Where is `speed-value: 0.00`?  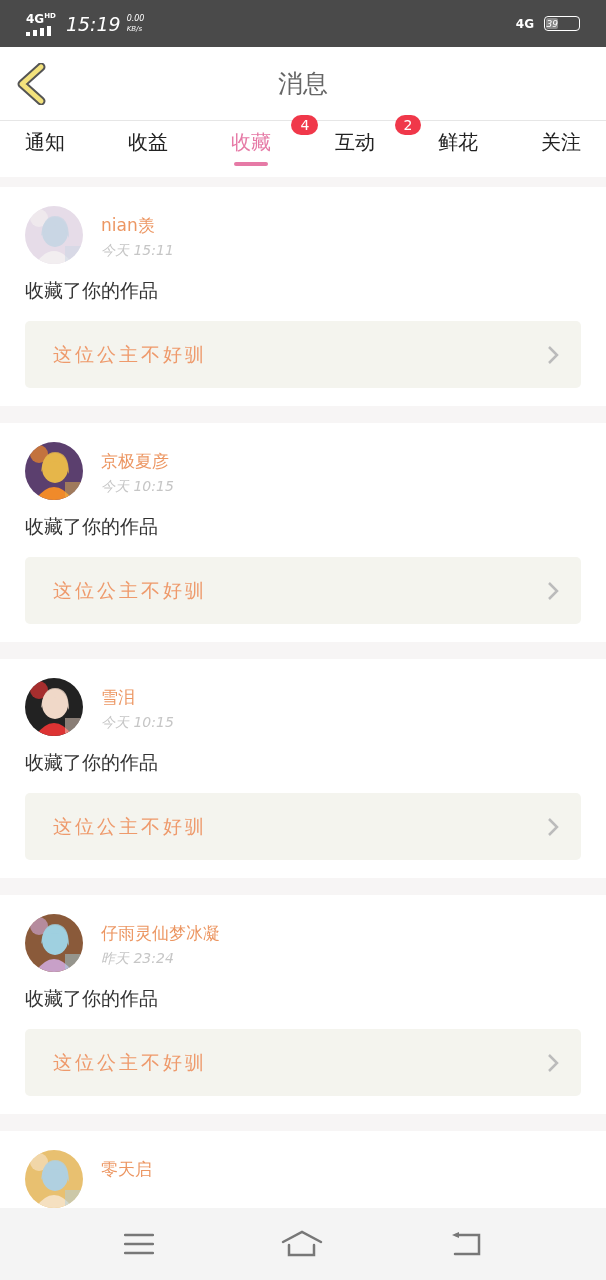 speed-value: 0.00 is located at coordinates (135, 18).